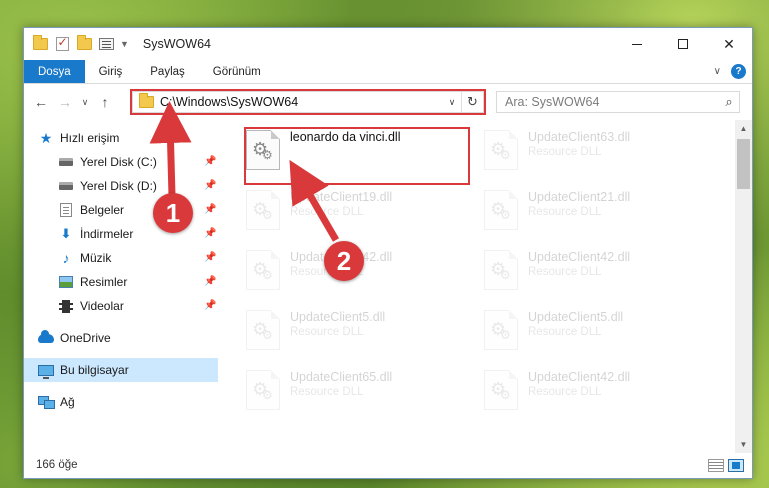 This screenshot has width=769, height=488. I want to click on disk-icon, so click(66, 162).